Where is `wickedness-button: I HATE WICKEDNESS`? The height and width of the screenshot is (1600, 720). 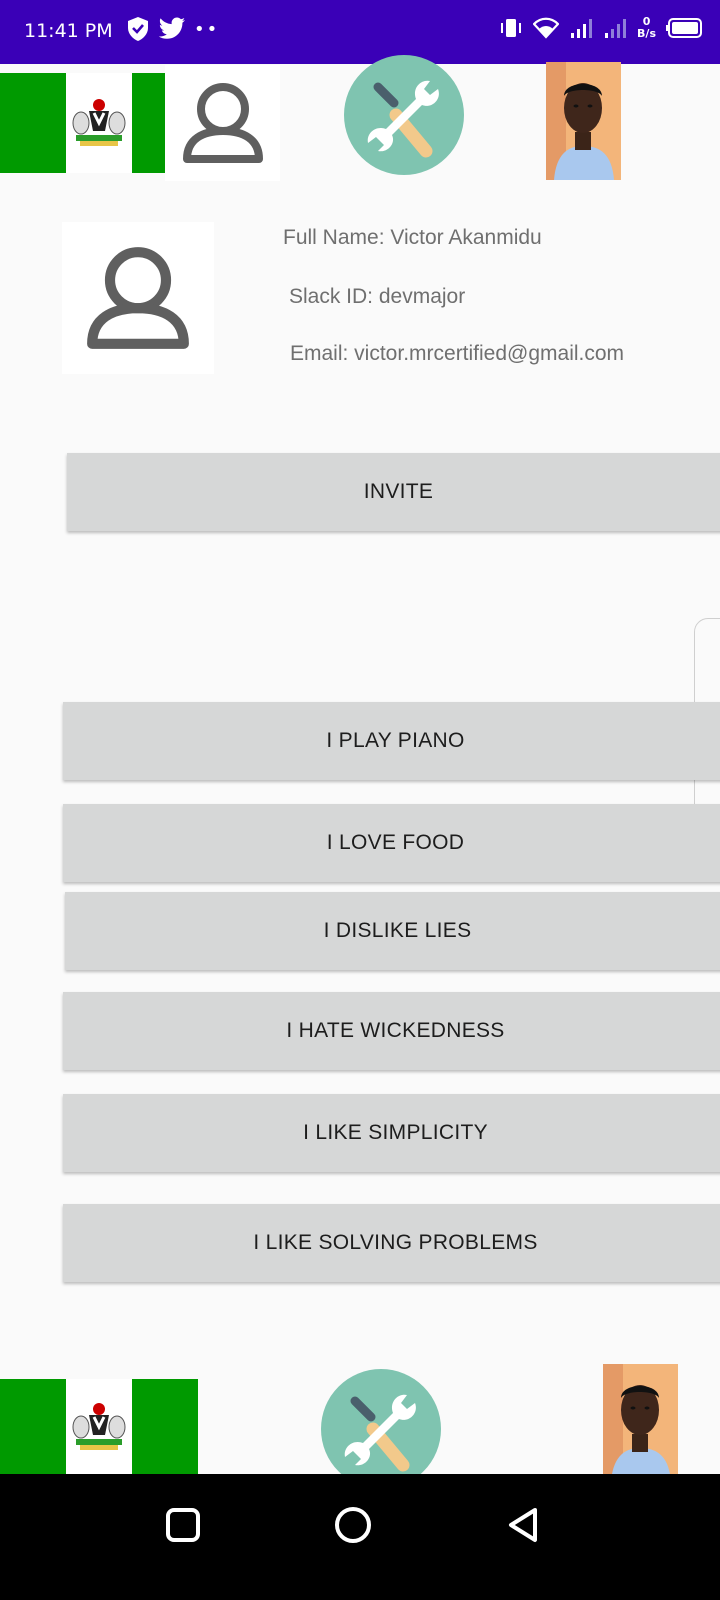 wickedness-button: I HATE WICKEDNESS is located at coordinates (391, 1031).